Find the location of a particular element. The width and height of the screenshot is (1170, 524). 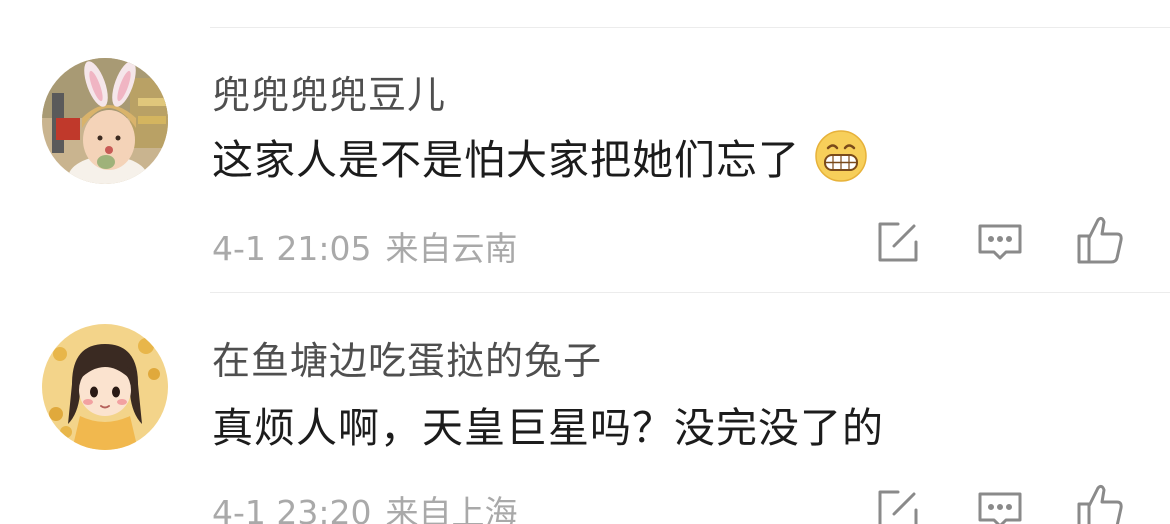

comment-location: 来自云南 is located at coordinates (451, 248).